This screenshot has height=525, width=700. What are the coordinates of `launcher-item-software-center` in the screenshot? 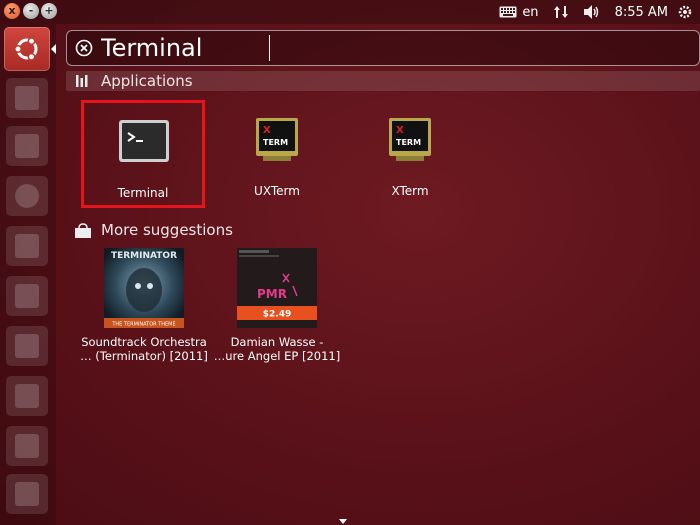 It's located at (27, 396).